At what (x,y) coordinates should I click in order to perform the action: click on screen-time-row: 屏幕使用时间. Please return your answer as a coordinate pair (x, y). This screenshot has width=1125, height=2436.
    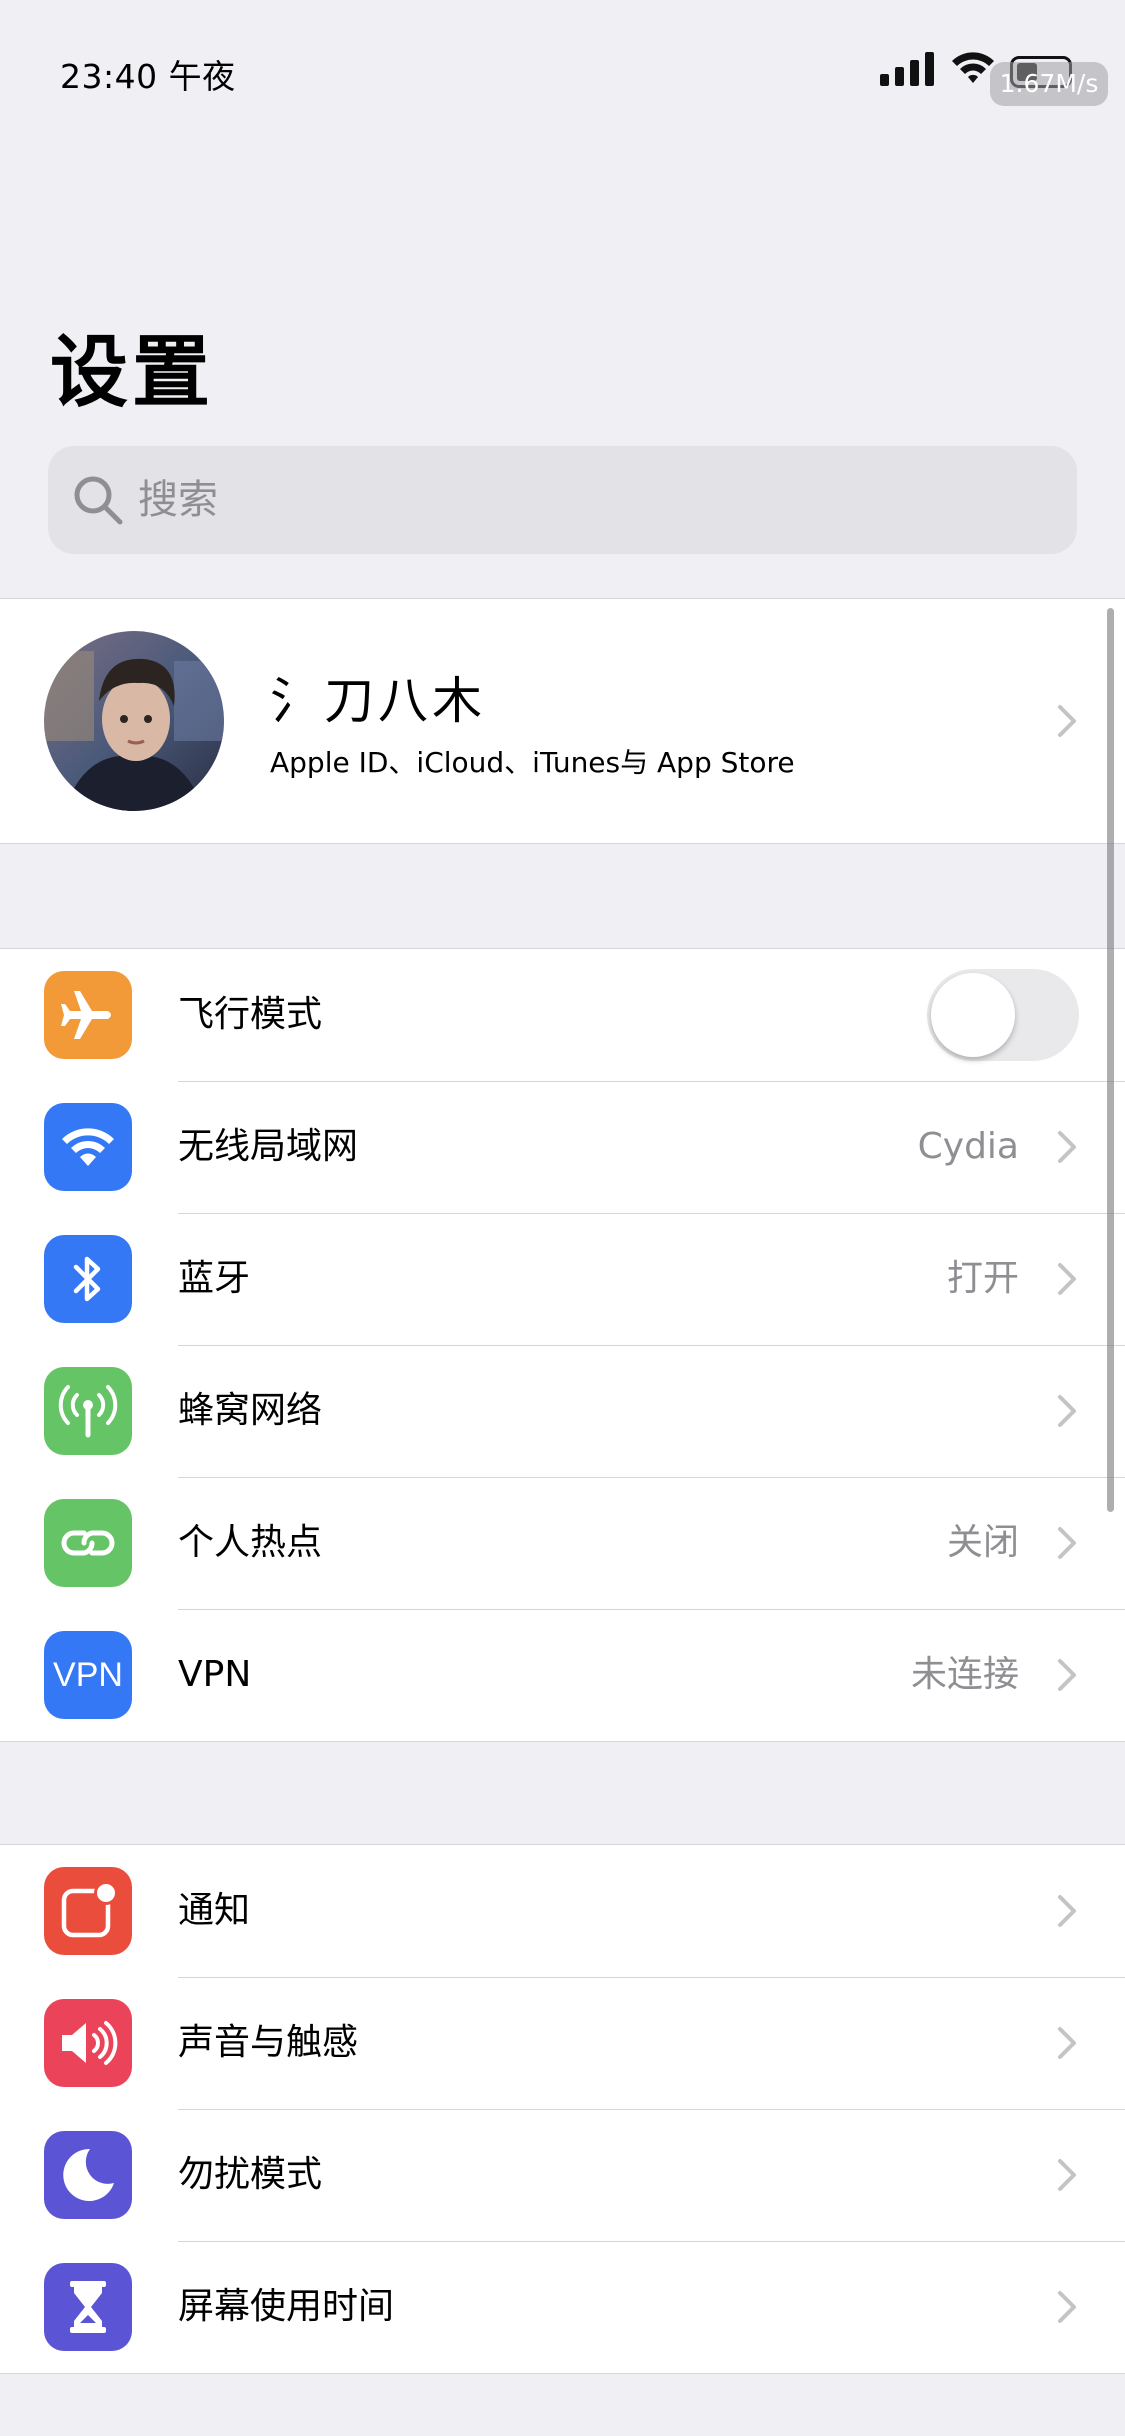
    Looking at the image, I should click on (562, 2307).